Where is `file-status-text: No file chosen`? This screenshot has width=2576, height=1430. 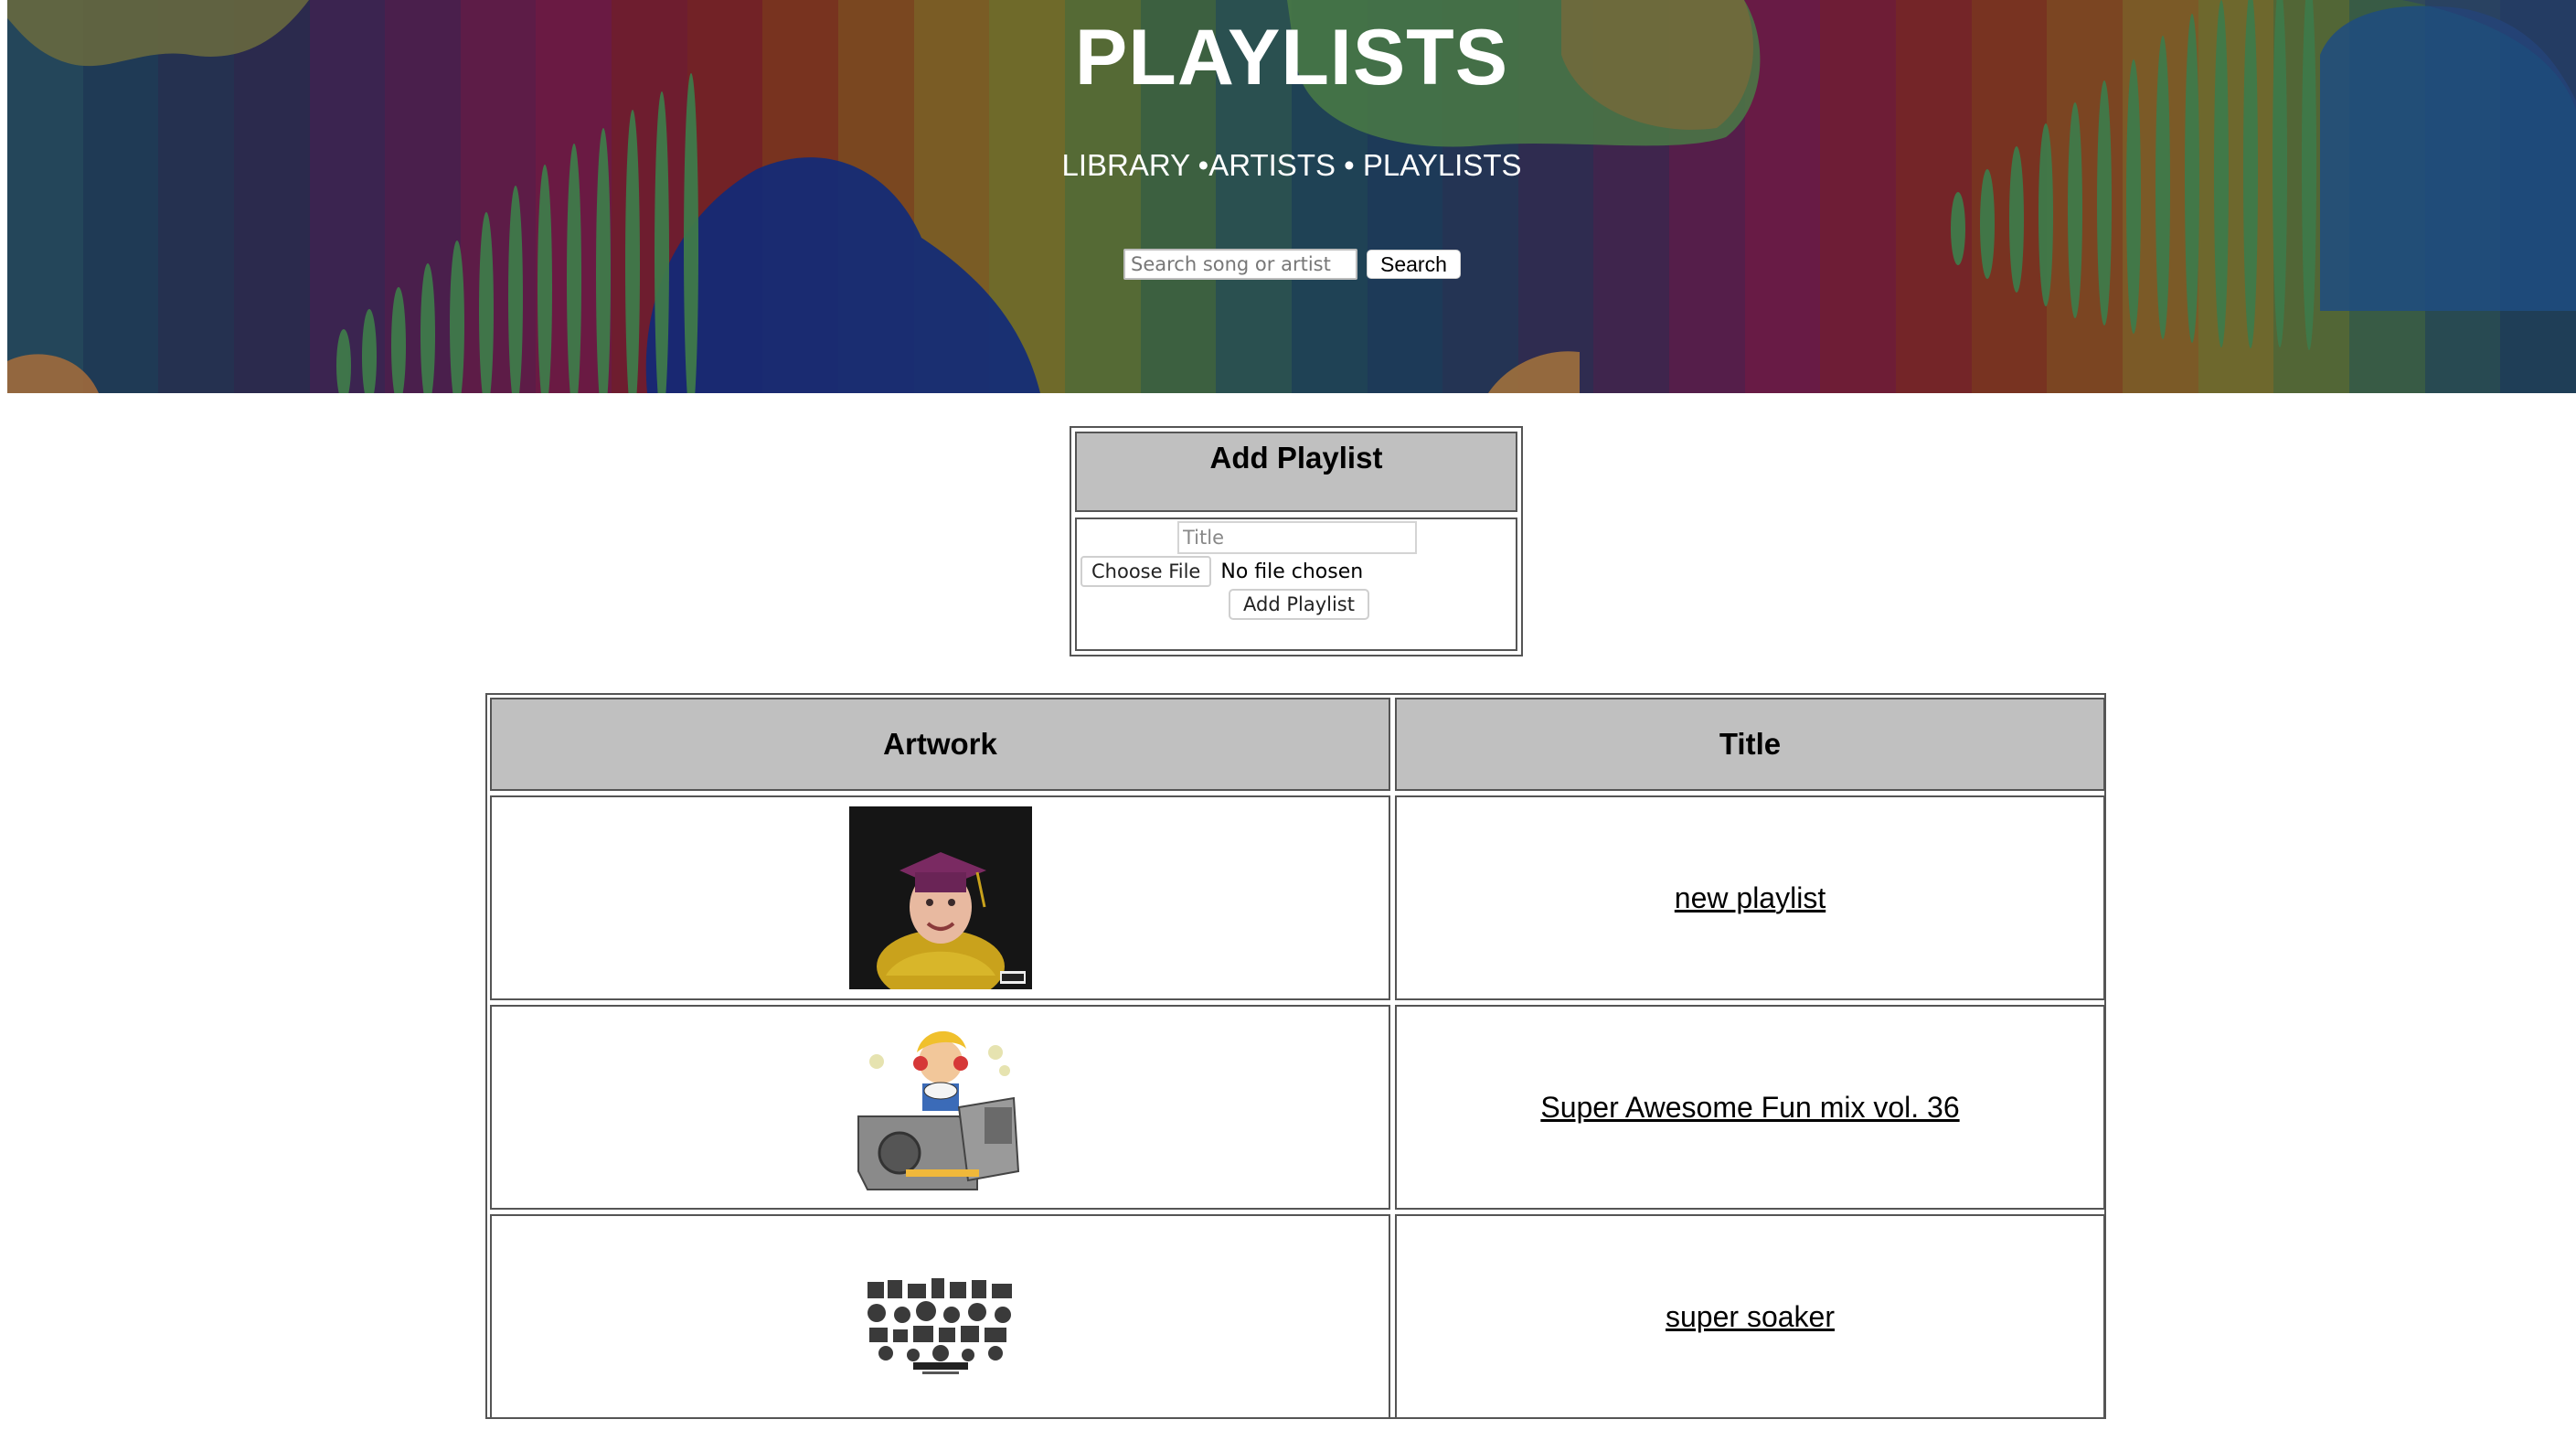
file-status-text: No file chosen is located at coordinates (1292, 572).